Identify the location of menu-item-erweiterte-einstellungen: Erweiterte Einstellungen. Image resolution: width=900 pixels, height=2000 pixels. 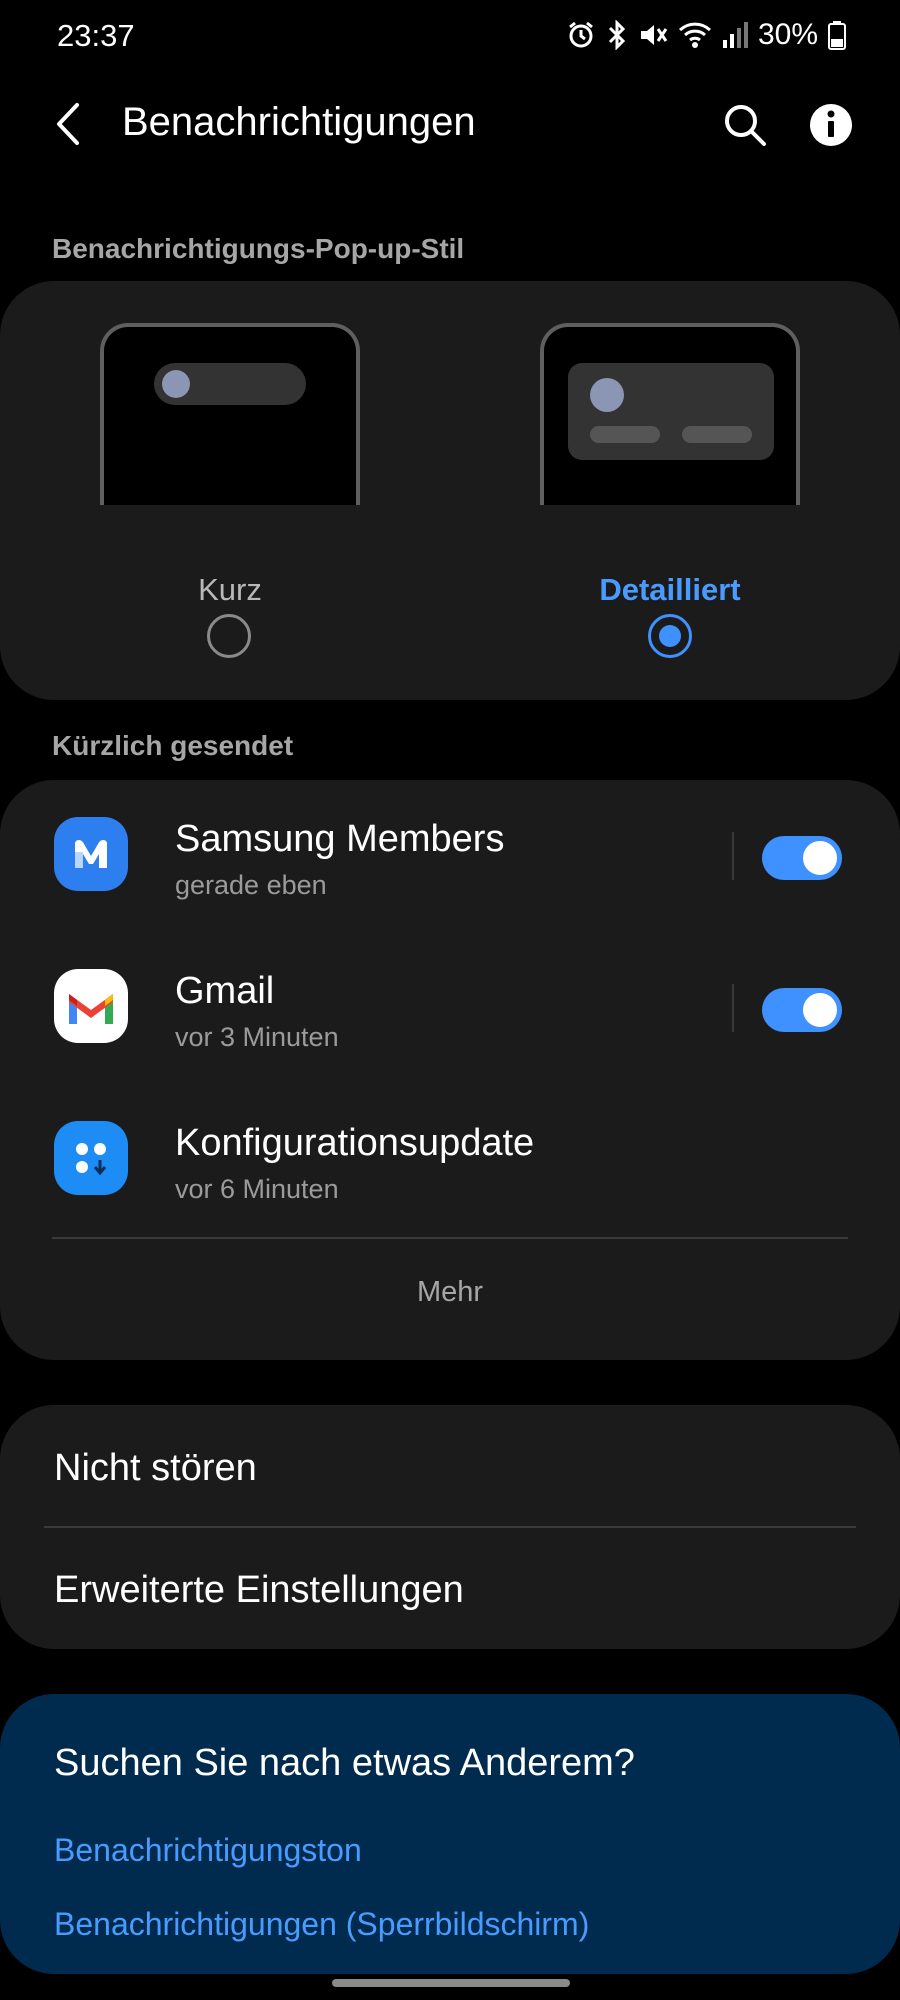
(259, 1590).